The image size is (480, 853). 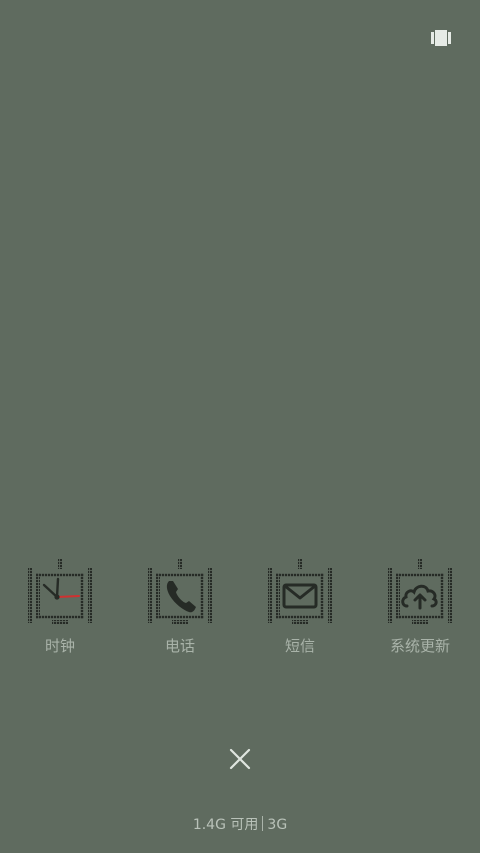 What do you see at coordinates (179, 646) in the screenshot?
I see `app-label-phone: 电话` at bounding box center [179, 646].